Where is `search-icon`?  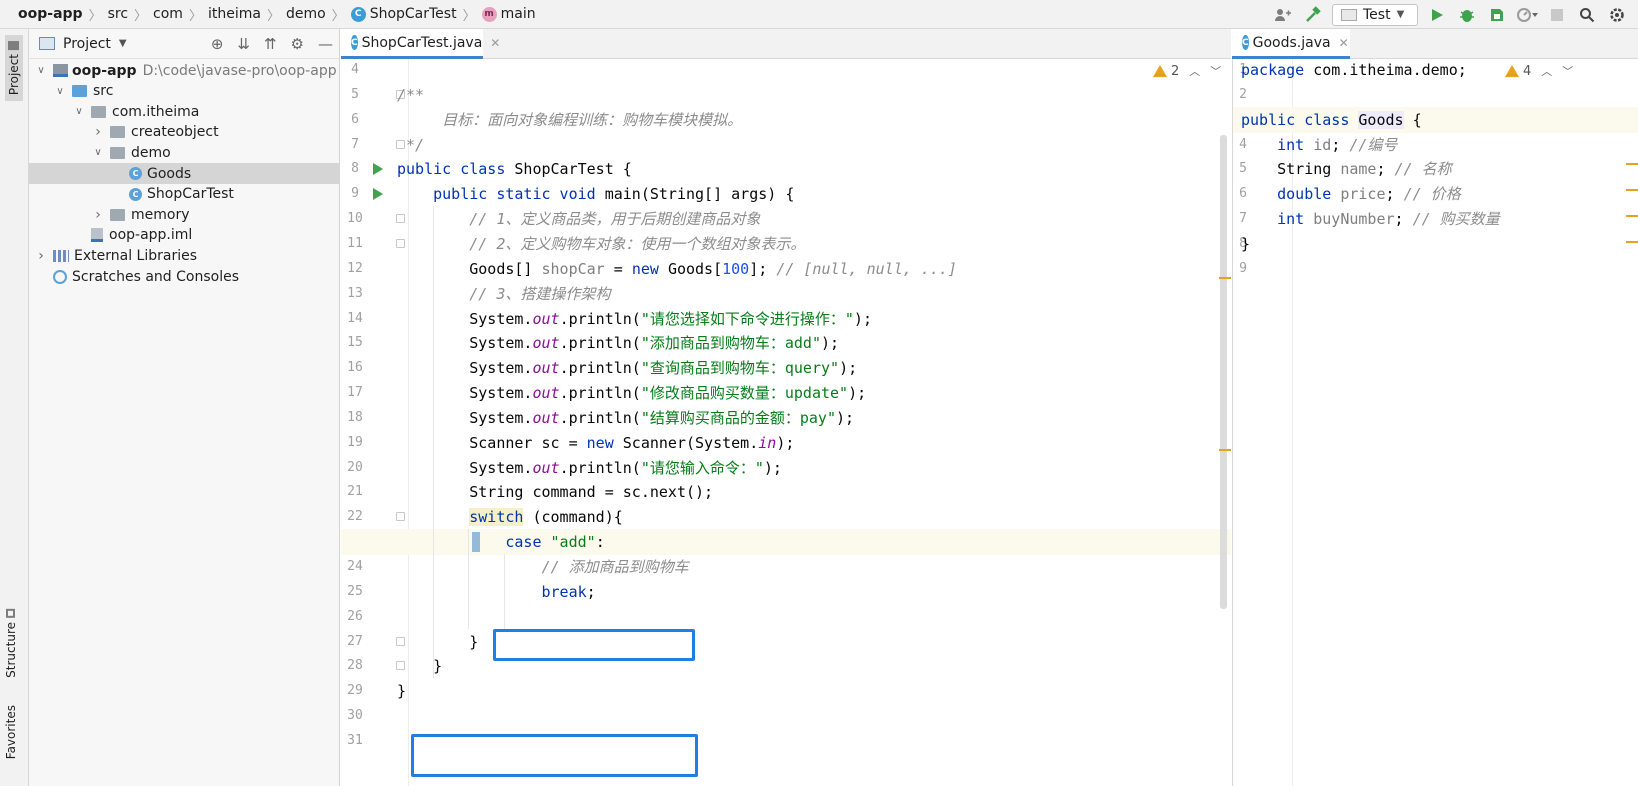 search-icon is located at coordinates (1587, 15).